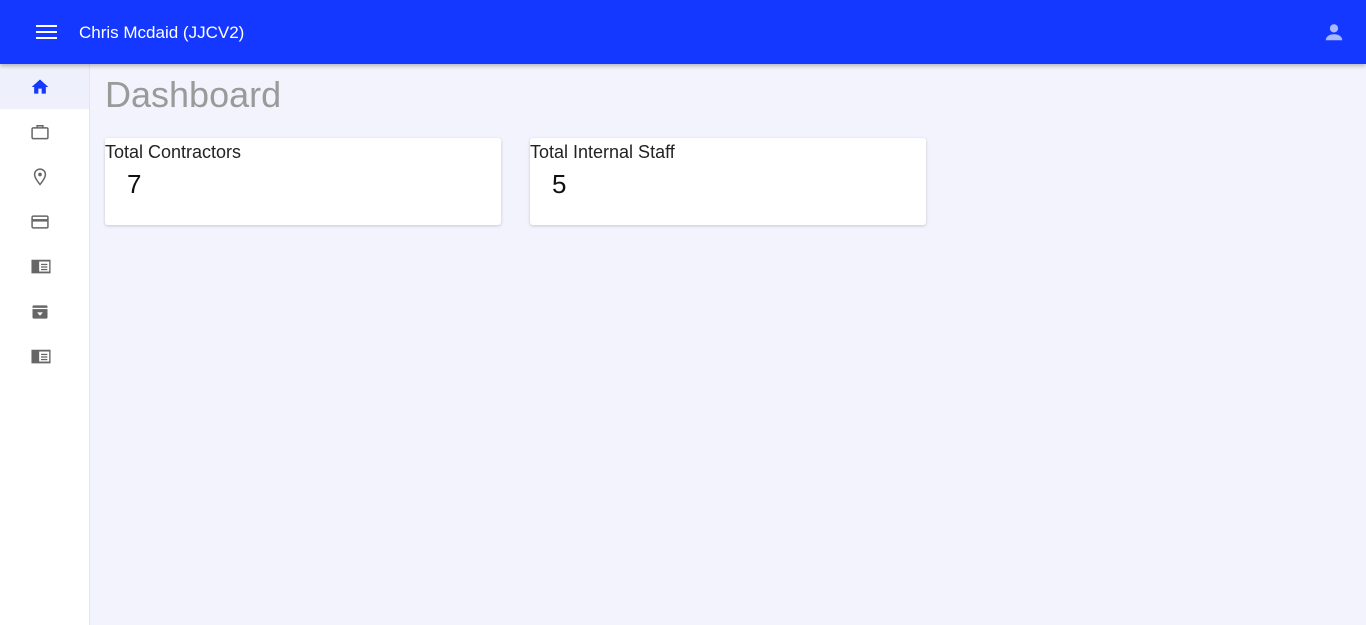  I want to click on sidebar-item-home, so click(44, 86).